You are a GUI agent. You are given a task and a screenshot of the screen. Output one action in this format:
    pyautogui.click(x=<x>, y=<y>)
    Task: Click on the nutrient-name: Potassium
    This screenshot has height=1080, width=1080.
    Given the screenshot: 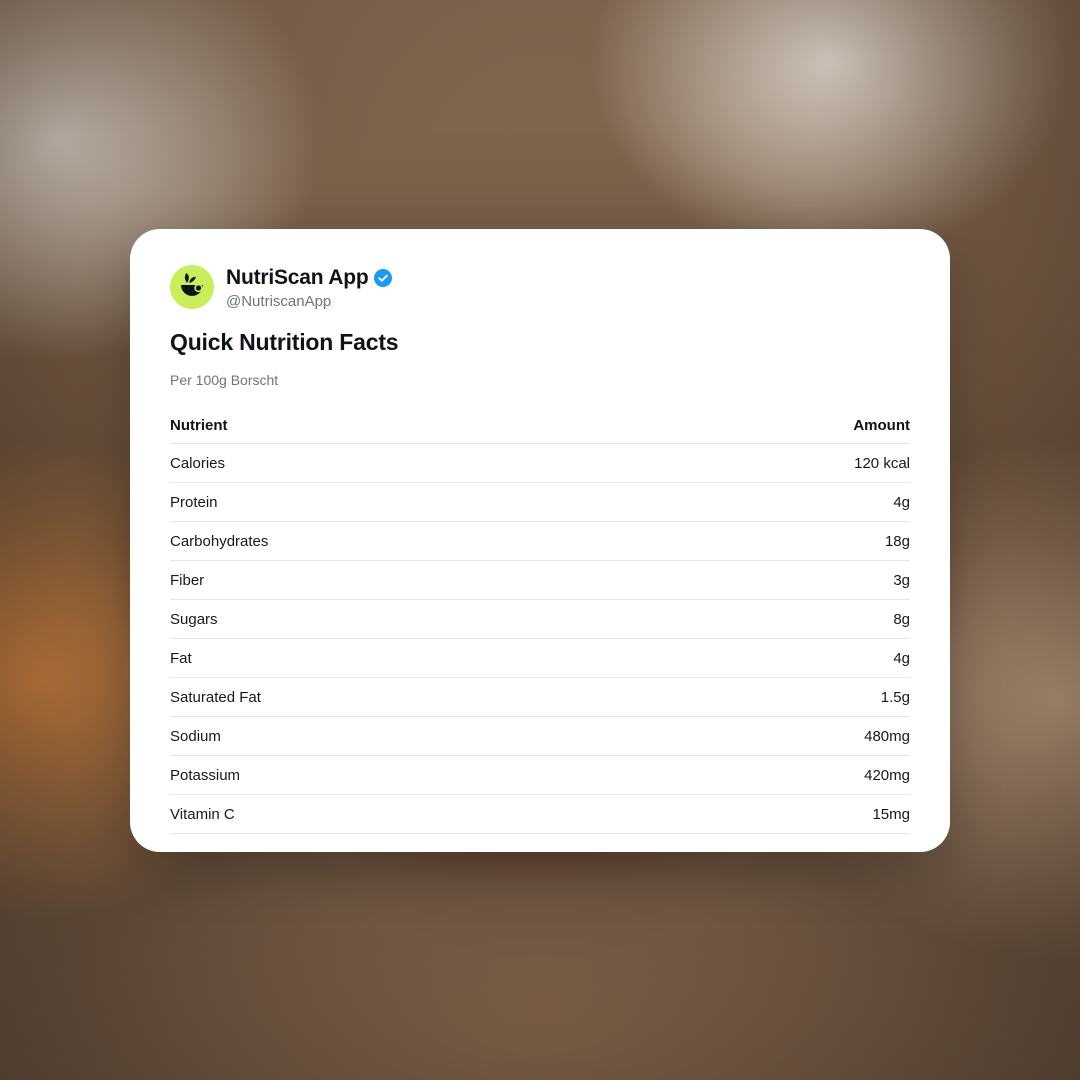 What is the action you would take?
    pyautogui.click(x=405, y=775)
    